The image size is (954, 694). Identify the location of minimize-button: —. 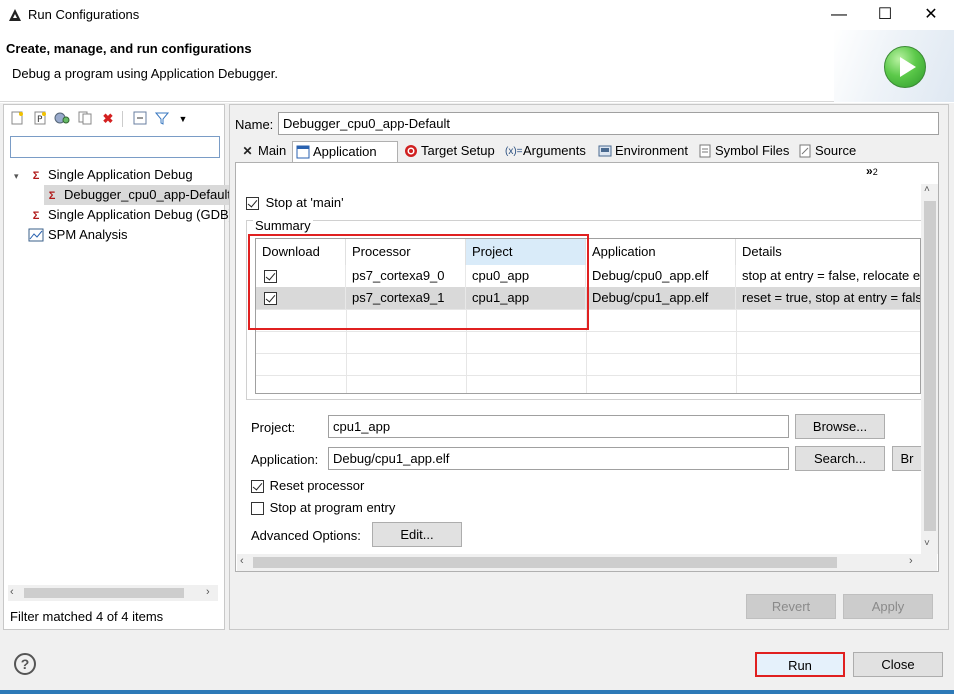
(839, 15).